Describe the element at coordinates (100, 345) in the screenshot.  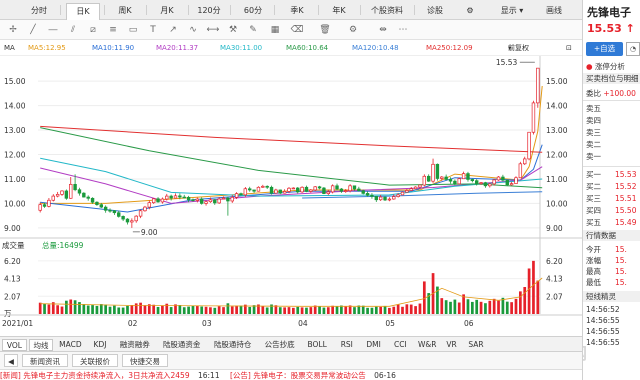
I see `indicator-tab: KDJ` at that location.